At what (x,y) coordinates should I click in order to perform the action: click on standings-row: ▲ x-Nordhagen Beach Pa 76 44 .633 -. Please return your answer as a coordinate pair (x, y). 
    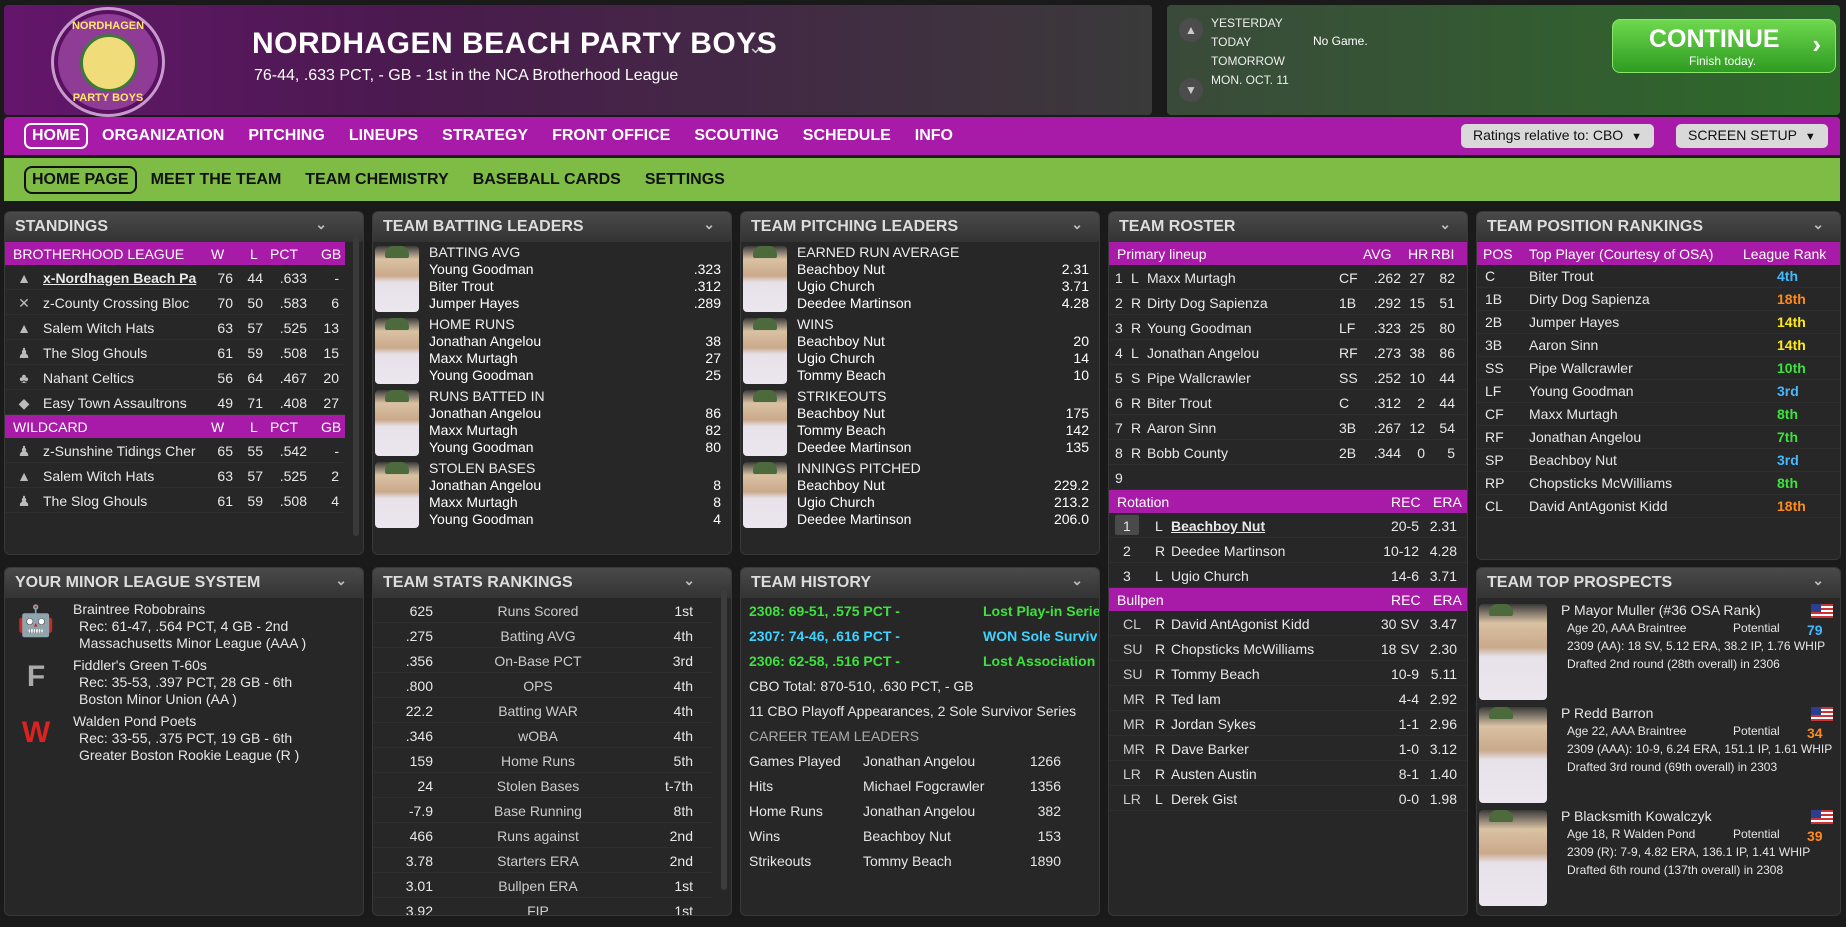
    Looking at the image, I should click on (175, 277).